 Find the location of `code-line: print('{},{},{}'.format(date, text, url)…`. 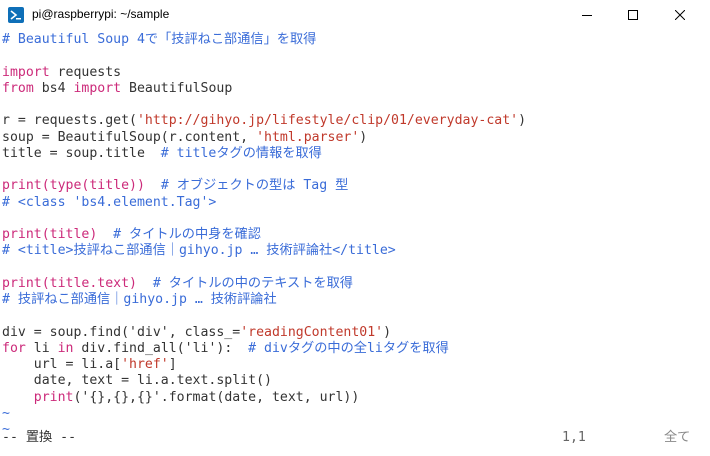

code-line: print('{},{},{}'.format(date, text, url)… is located at coordinates (181, 397).